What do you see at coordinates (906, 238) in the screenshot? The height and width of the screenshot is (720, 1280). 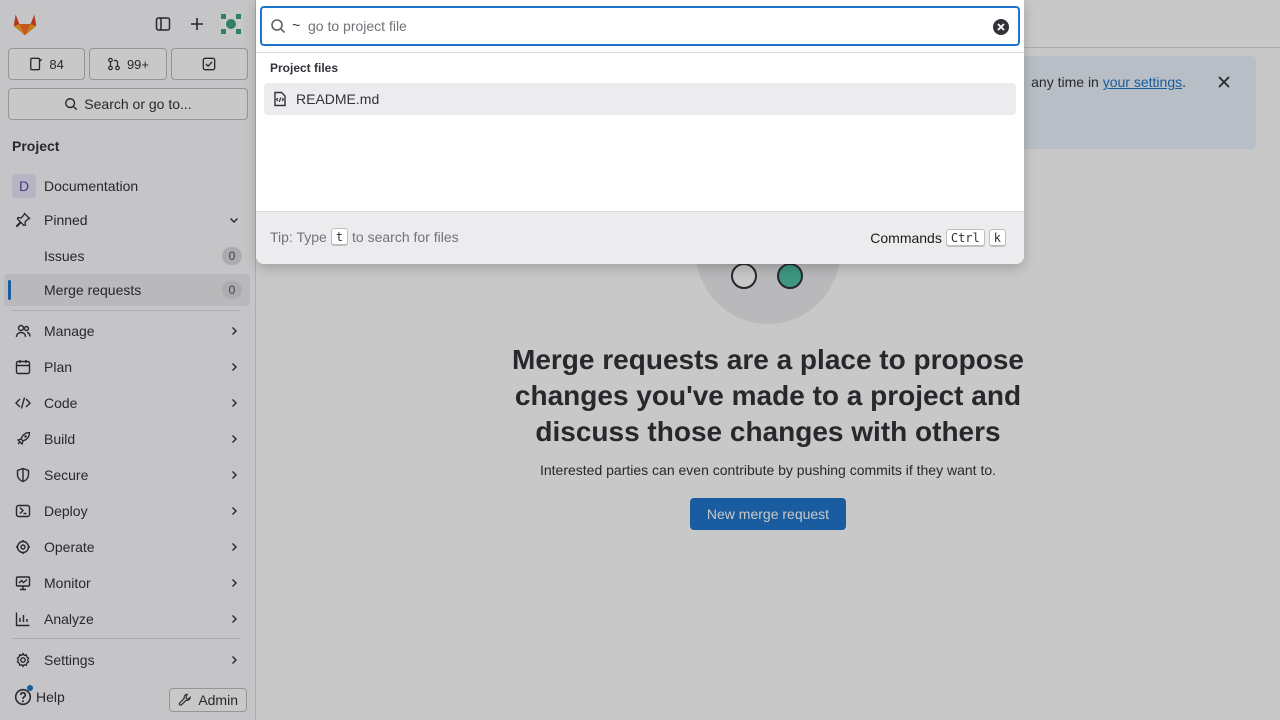 I see `commands-label: Commands` at bounding box center [906, 238].